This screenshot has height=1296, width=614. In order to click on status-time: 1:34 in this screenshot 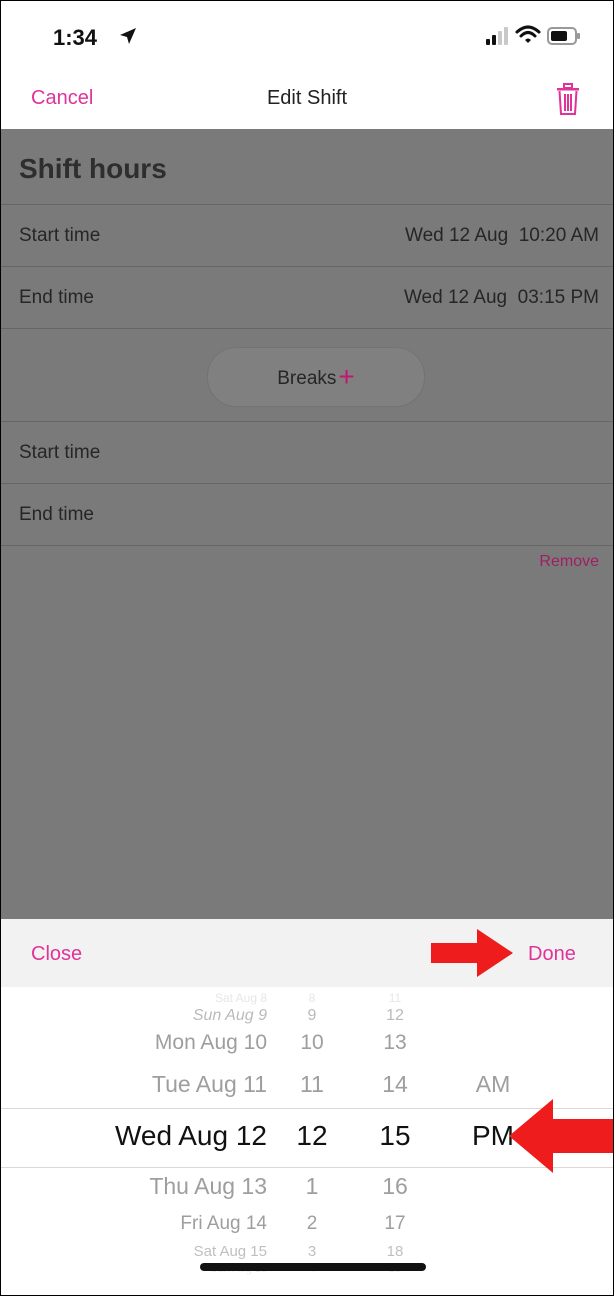, I will do `click(75, 37)`.